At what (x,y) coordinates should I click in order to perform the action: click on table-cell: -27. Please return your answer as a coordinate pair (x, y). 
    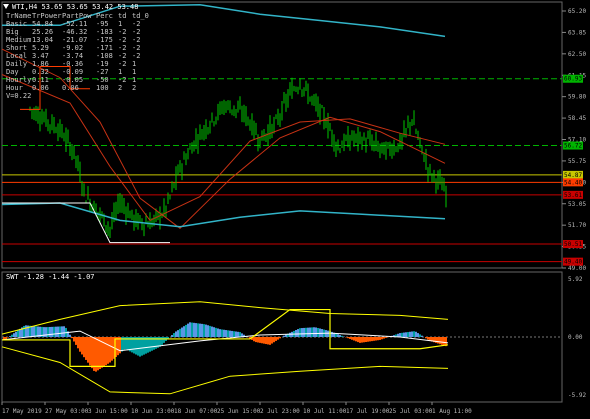
    Looking at the image, I should click on (102, 72).